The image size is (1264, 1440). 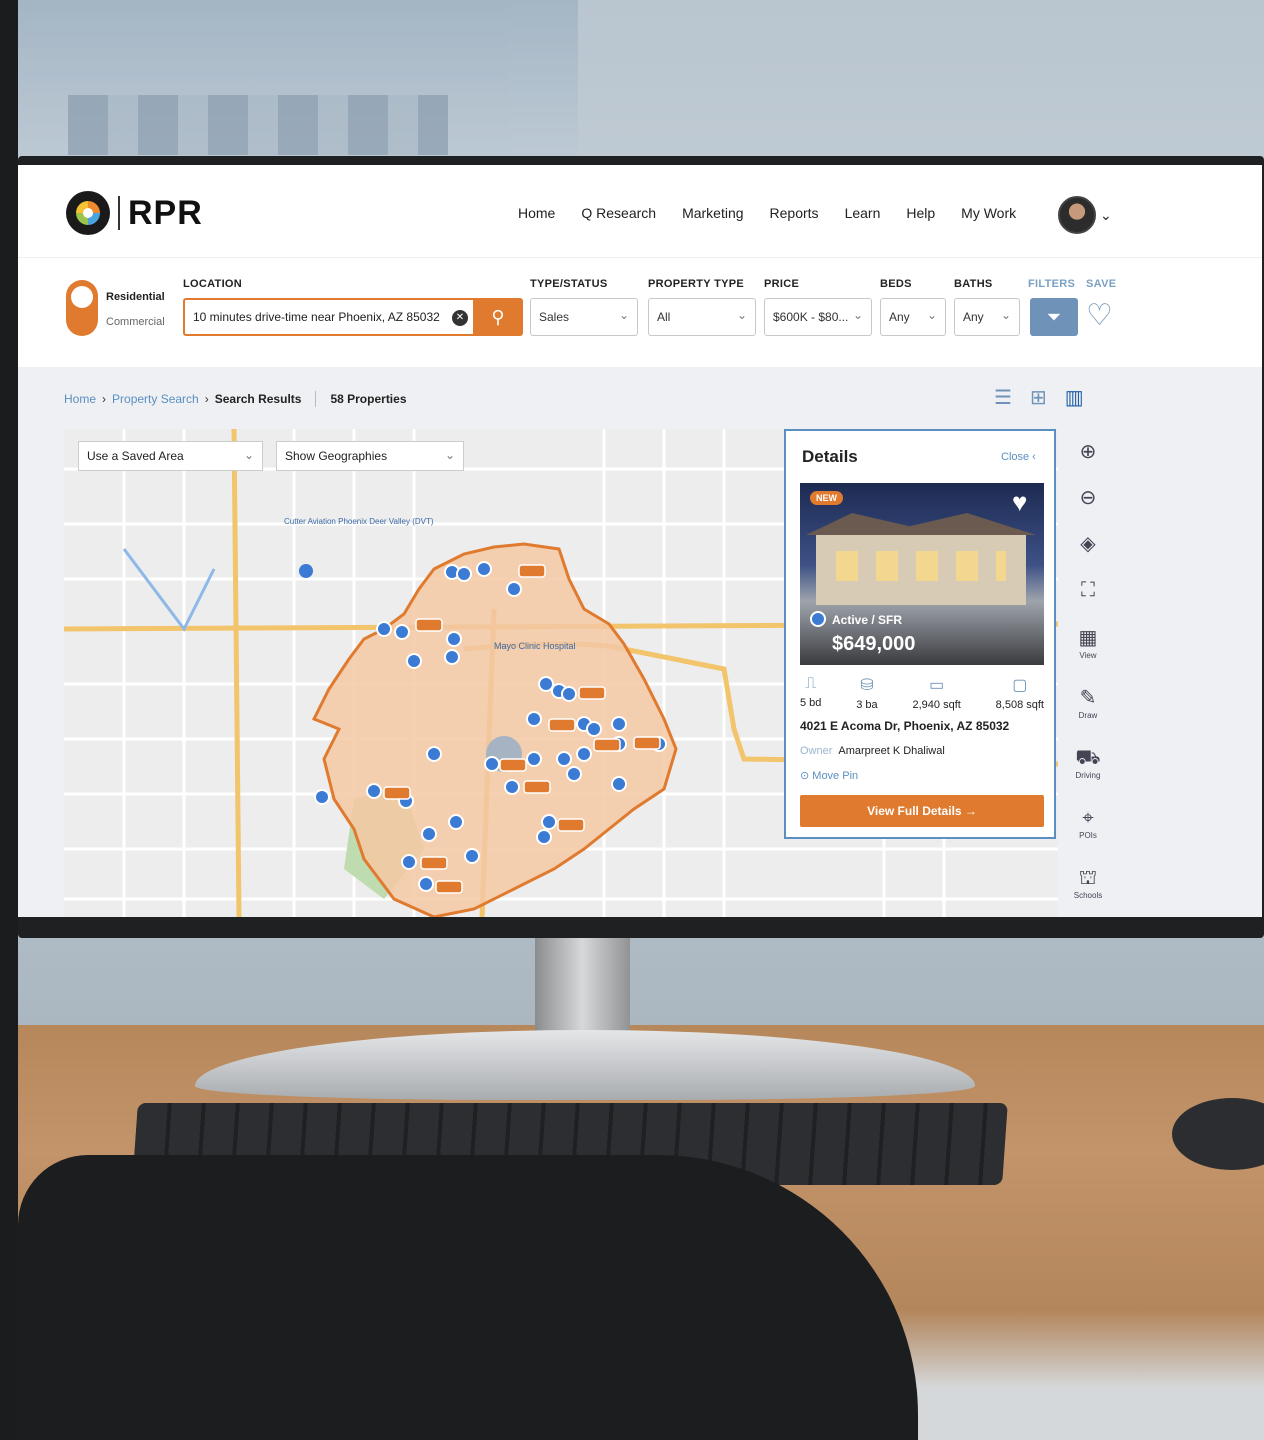 What do you see at coordinates (973, 317) in the screenshot?
I see `baths-value: Any` at bounding box center [973, 317].